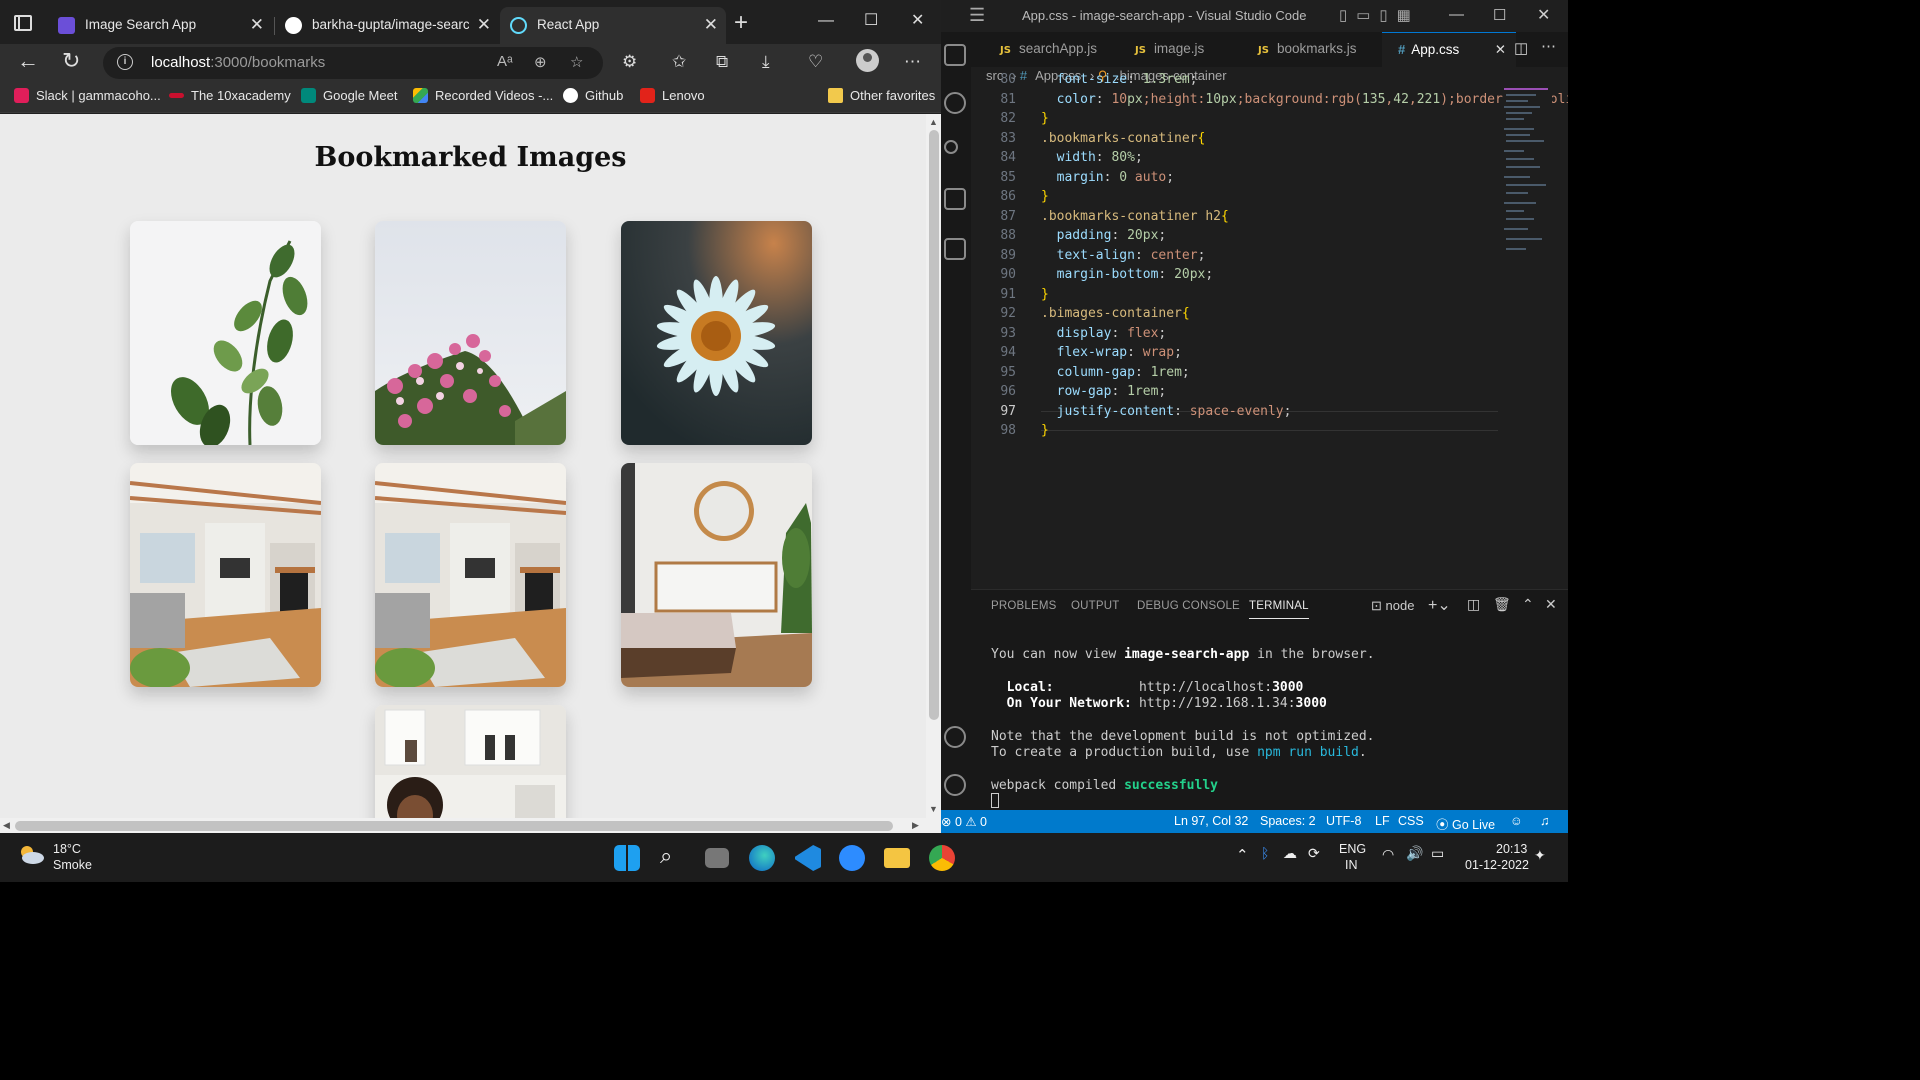  What do you see at coordinates (867, 60) in the screenshot?
I see `profile-avatar` at bounding box center [867, 60].